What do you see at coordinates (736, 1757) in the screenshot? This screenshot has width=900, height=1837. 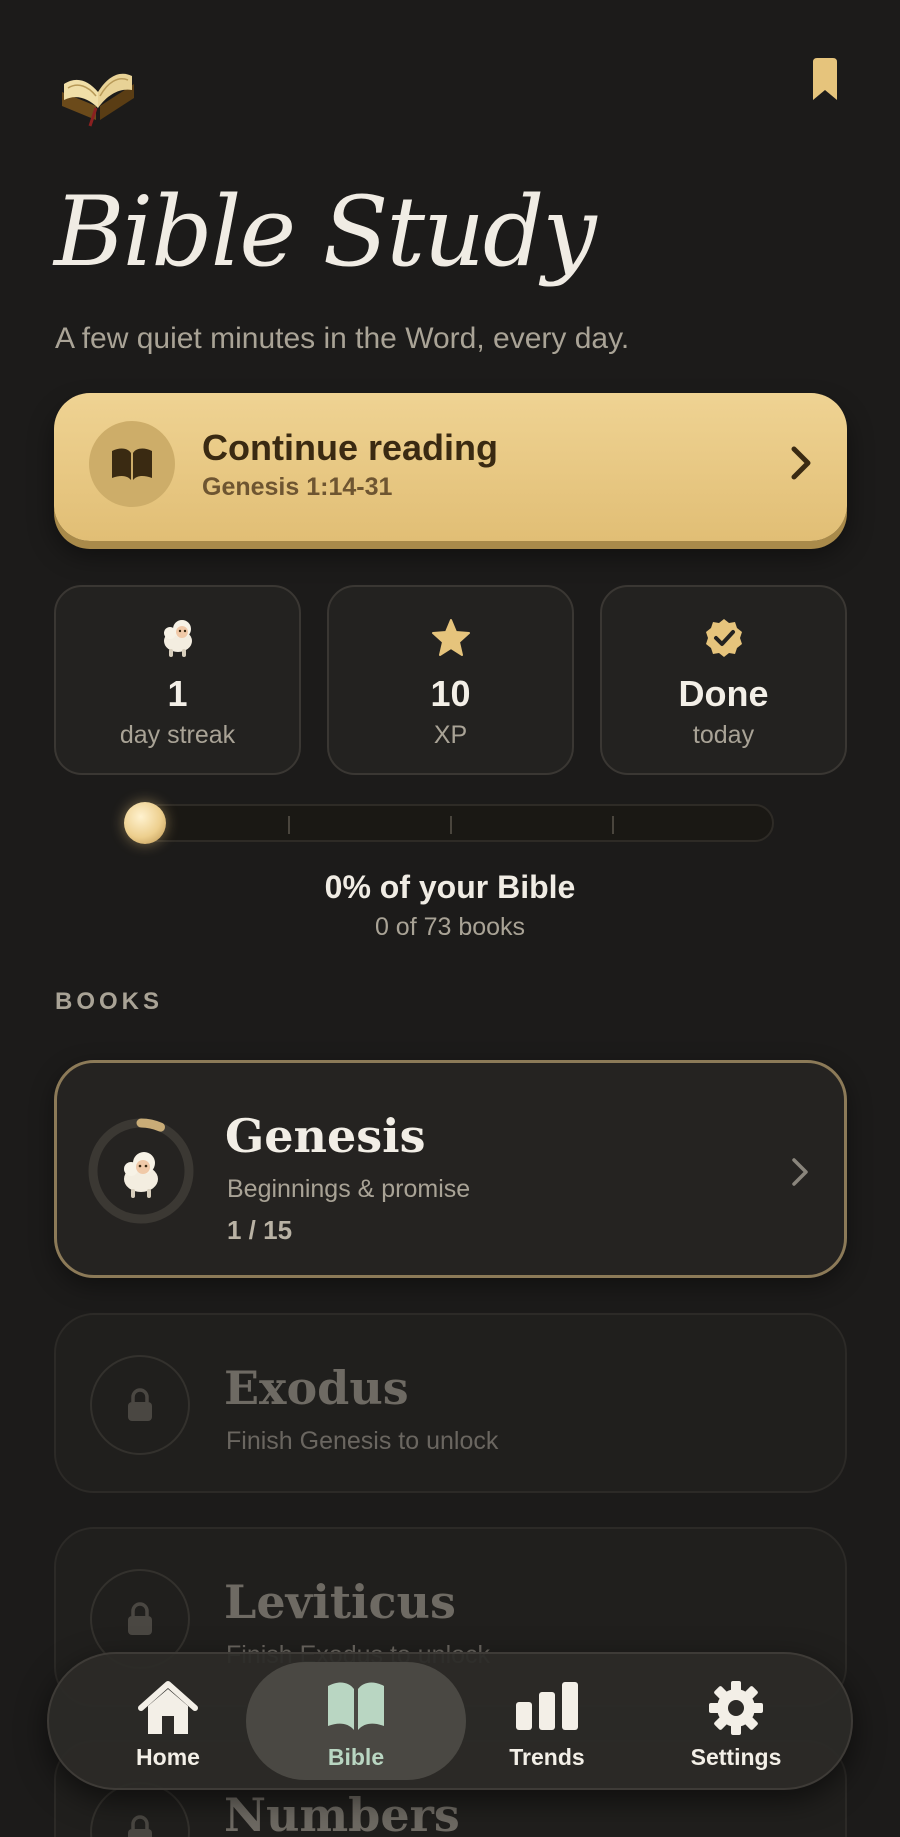 I see `tab-label: Settings` at bounding box center [736, 1757].